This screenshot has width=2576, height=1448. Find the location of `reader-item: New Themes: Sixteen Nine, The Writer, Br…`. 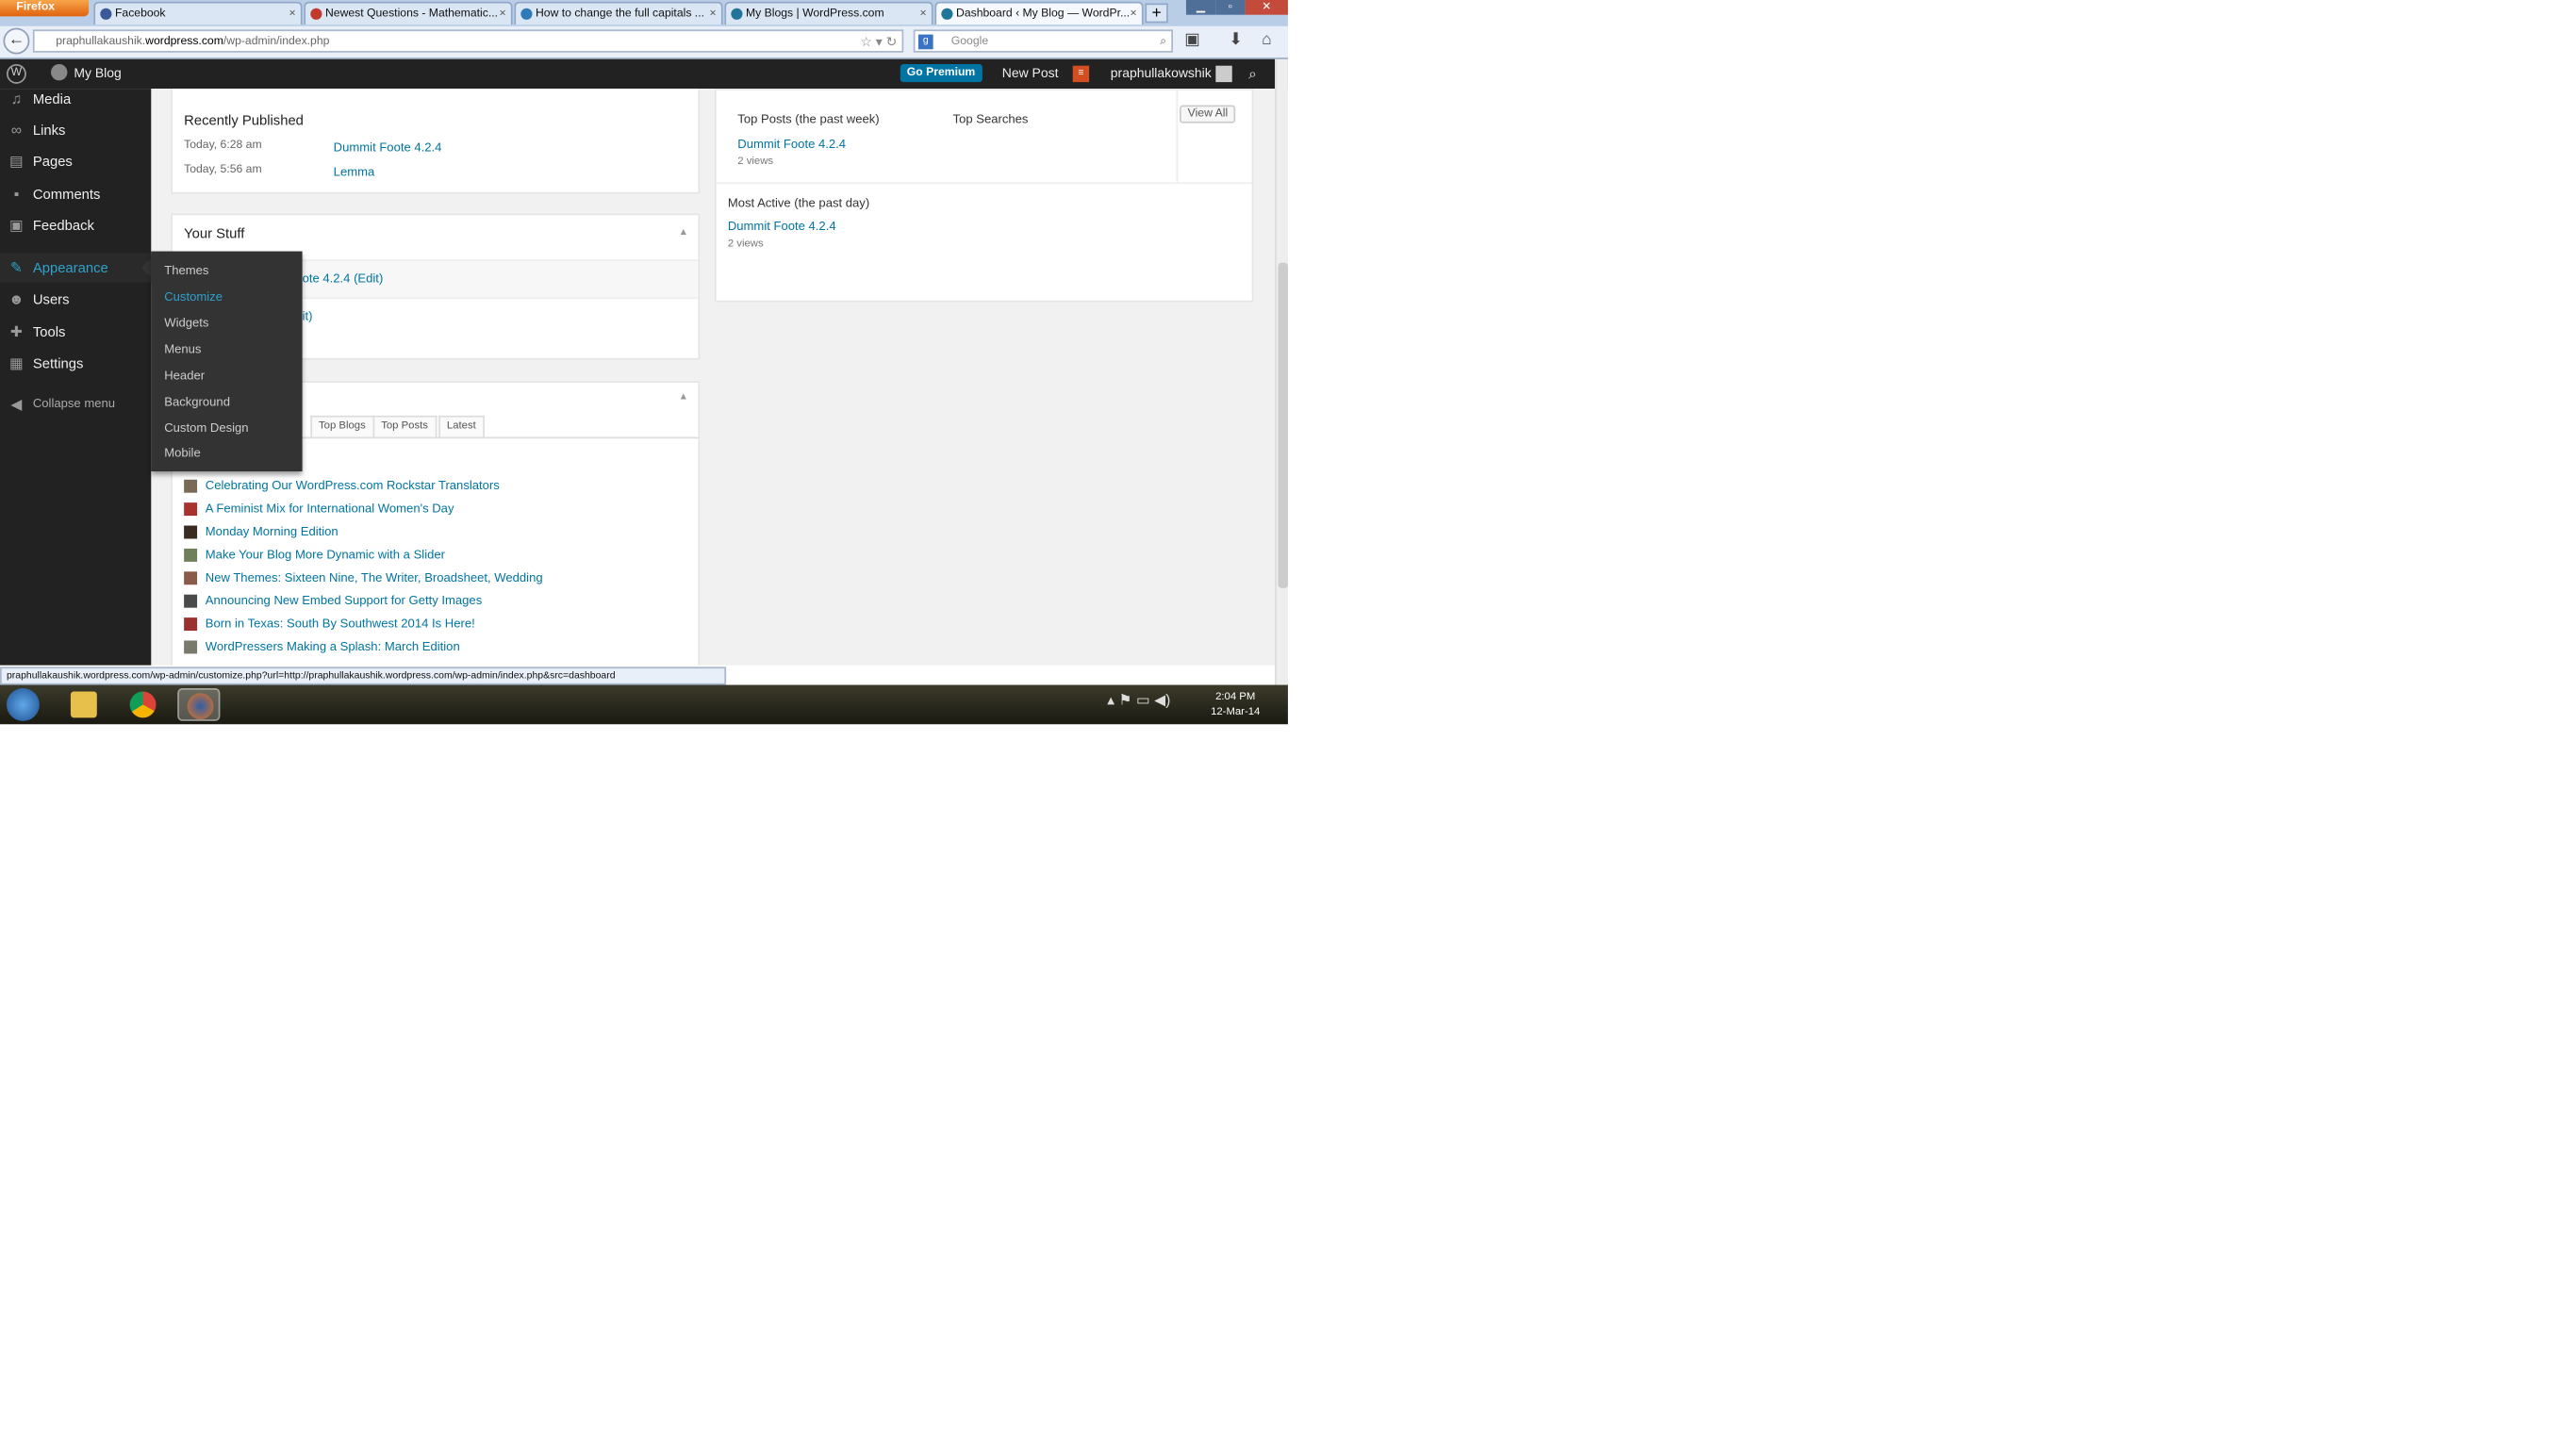

reader-item: New Themes: Sixteen Nine, The Writer, Br… is located at coordinates (363, 577).